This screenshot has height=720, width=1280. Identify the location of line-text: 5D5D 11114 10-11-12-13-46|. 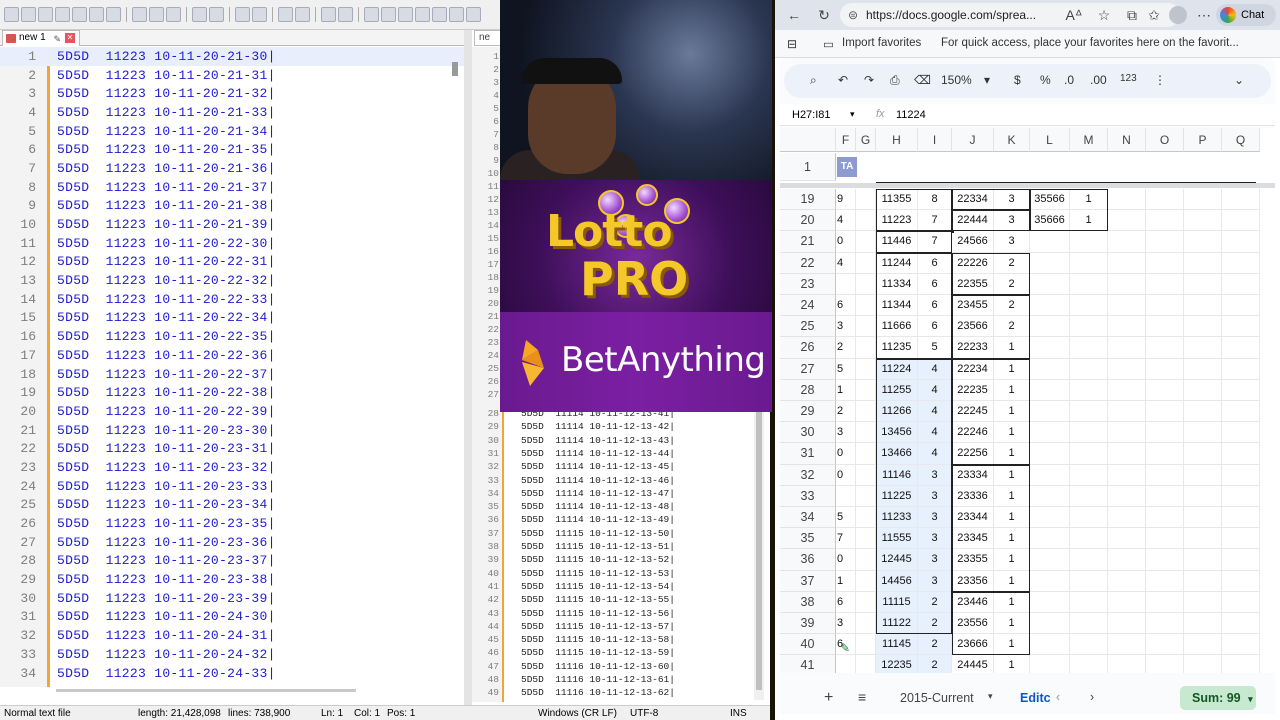
(587, 480).